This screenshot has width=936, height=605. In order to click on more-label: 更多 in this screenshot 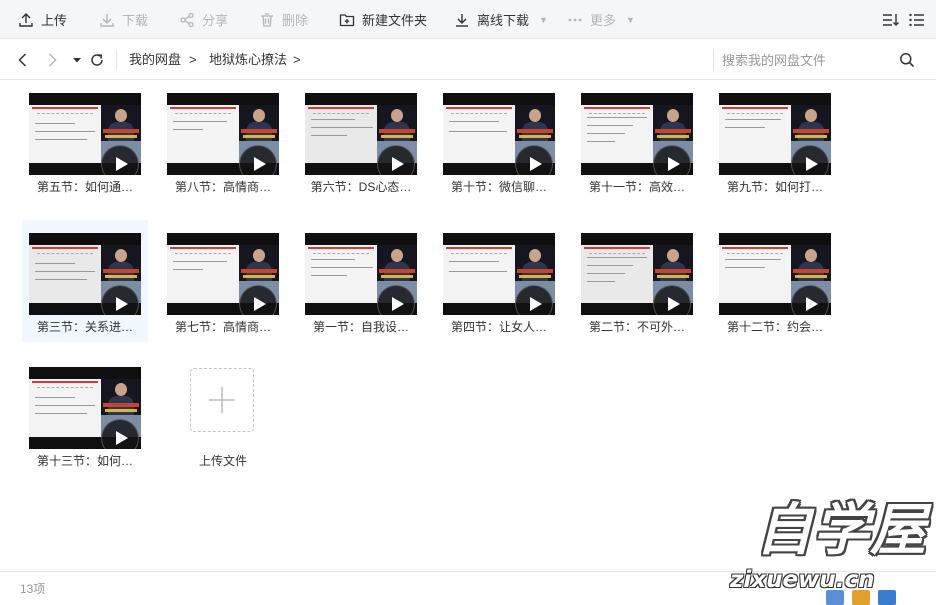, I will do `click(603, 20)`.